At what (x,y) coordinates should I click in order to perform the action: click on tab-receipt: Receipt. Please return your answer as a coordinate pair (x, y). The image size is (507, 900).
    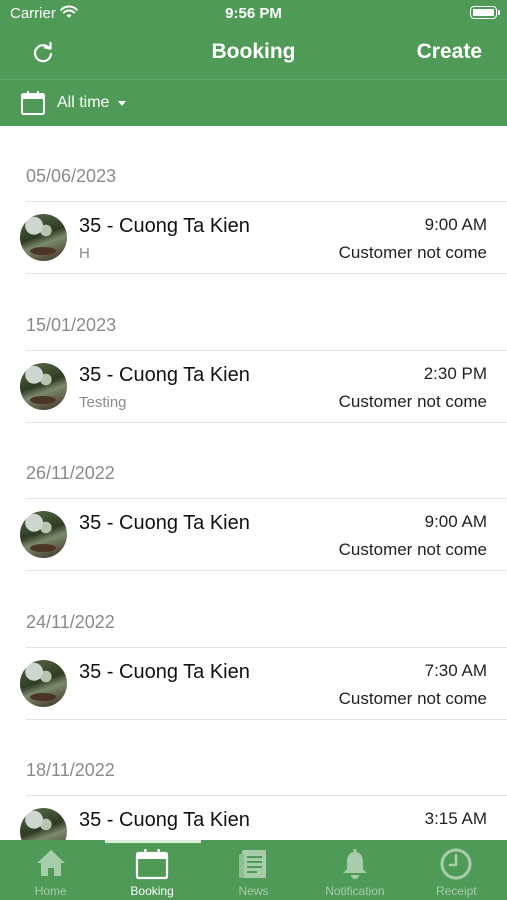
    Looking at the image, I should click on (456, 870).